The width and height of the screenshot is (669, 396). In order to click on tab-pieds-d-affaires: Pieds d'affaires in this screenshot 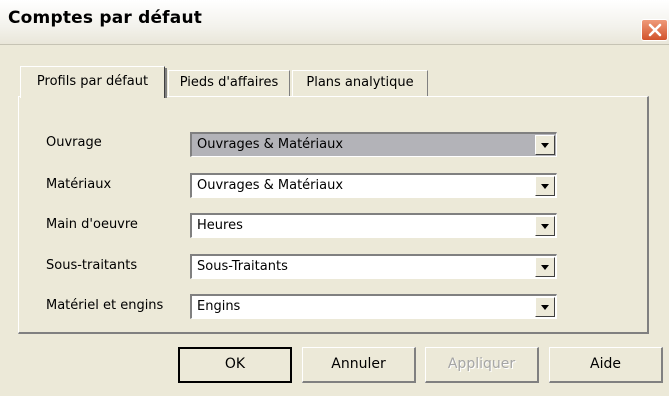, I will do `click(229, 83)`.